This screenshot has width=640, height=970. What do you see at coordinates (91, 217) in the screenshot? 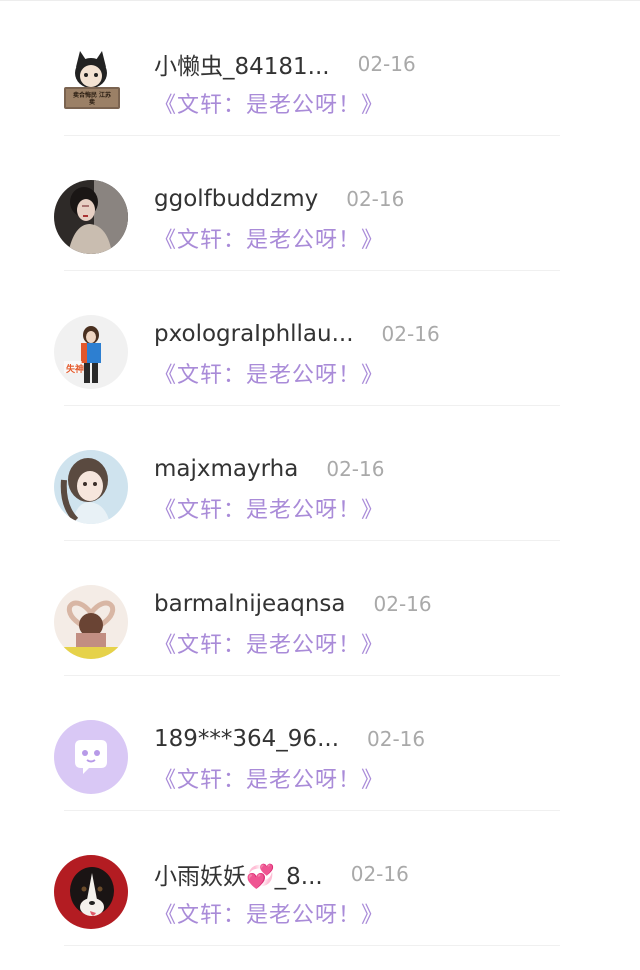
I see `avatar-woman-portrait` at bounding box center [91, 217].